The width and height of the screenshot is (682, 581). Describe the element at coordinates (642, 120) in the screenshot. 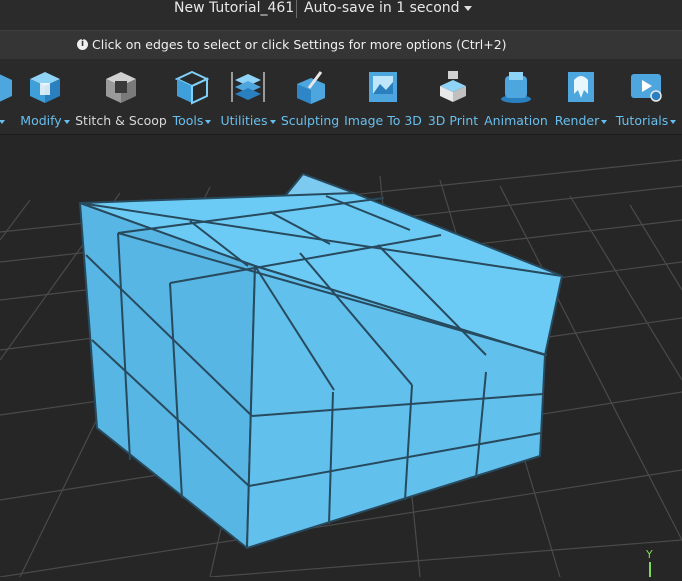

I see `toolbar-label: Tutorials` at that location.